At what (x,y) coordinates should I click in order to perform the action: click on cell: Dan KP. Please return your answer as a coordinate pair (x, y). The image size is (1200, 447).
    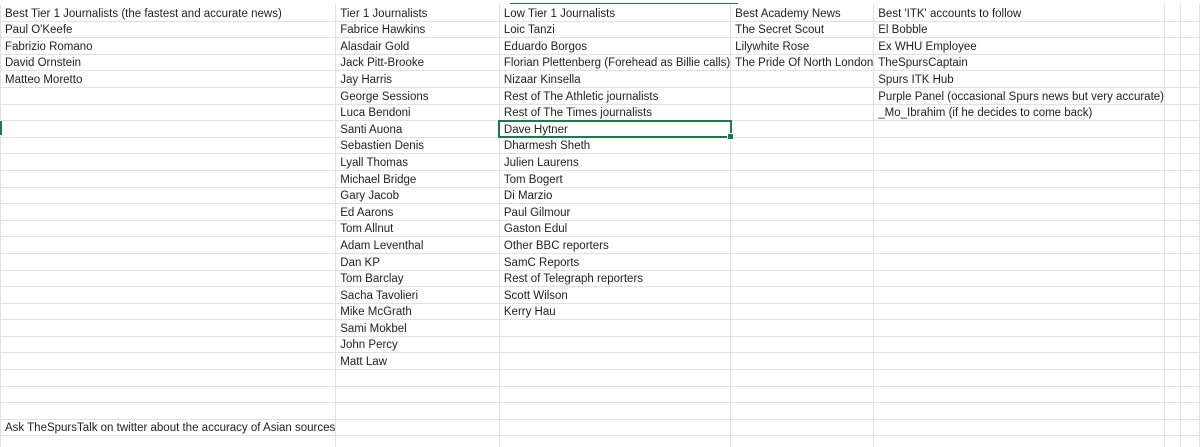
    Looking at the image, I should click on (417, 261).